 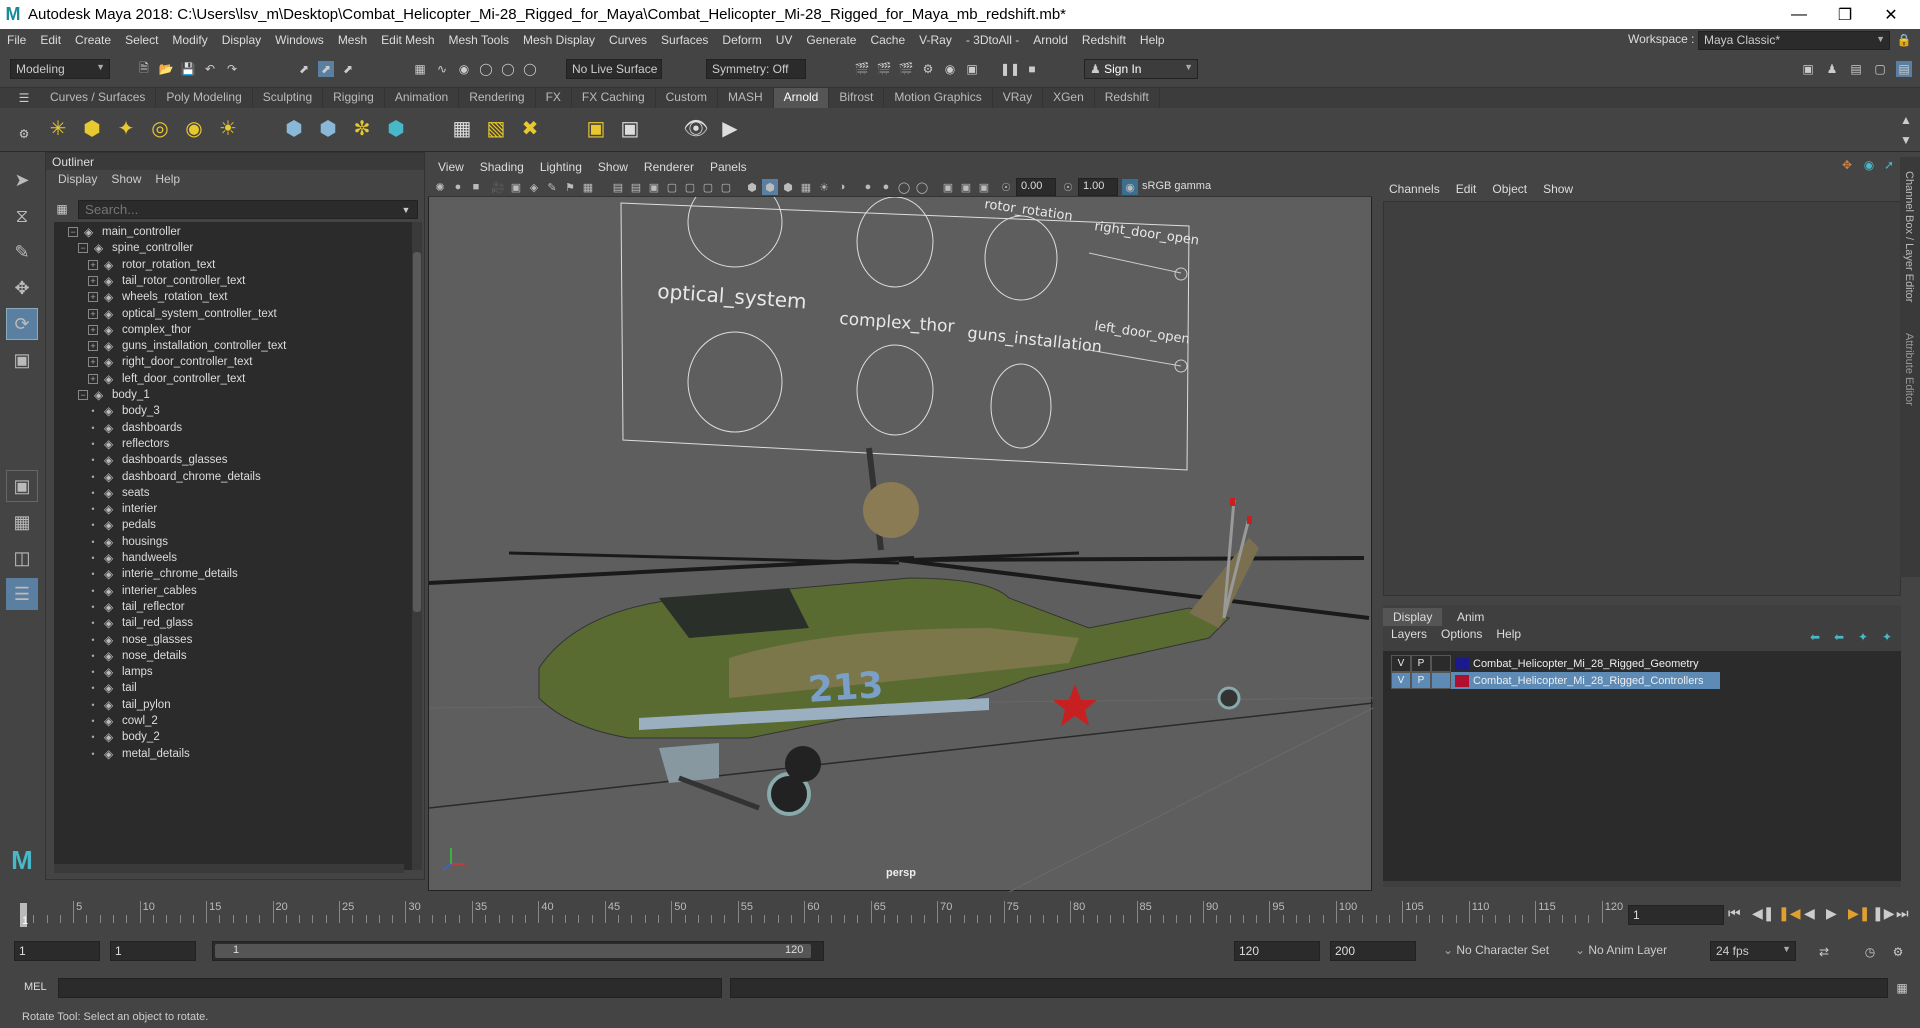 I want to click on loop-icon: ⇄, so click(x=1824, y=952).